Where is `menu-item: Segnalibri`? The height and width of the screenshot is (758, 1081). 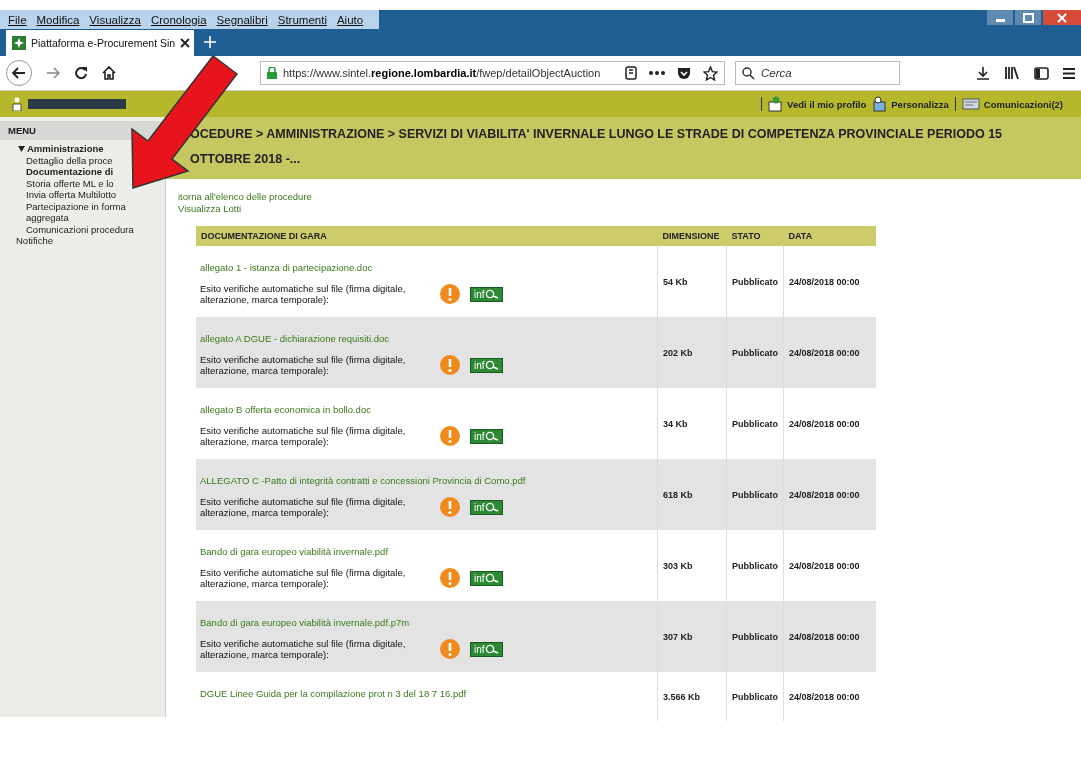
menu-item: Segnalibri is located at coordinates (242, 19).